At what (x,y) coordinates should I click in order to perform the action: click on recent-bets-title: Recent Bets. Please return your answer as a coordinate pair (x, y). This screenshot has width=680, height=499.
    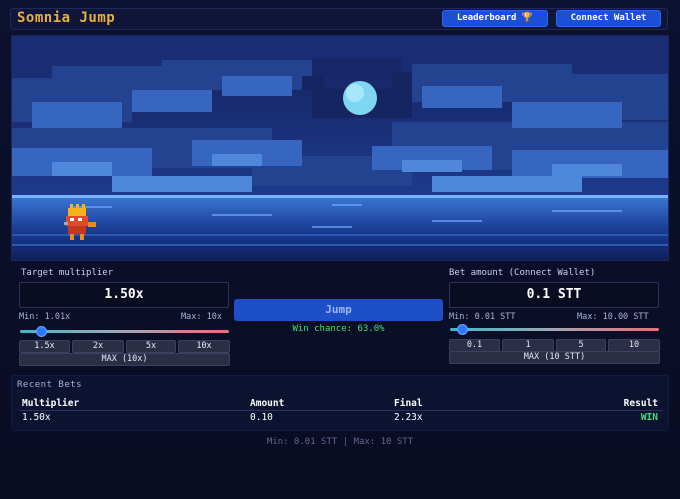
    Looking at the image, I should click on (50, 385).